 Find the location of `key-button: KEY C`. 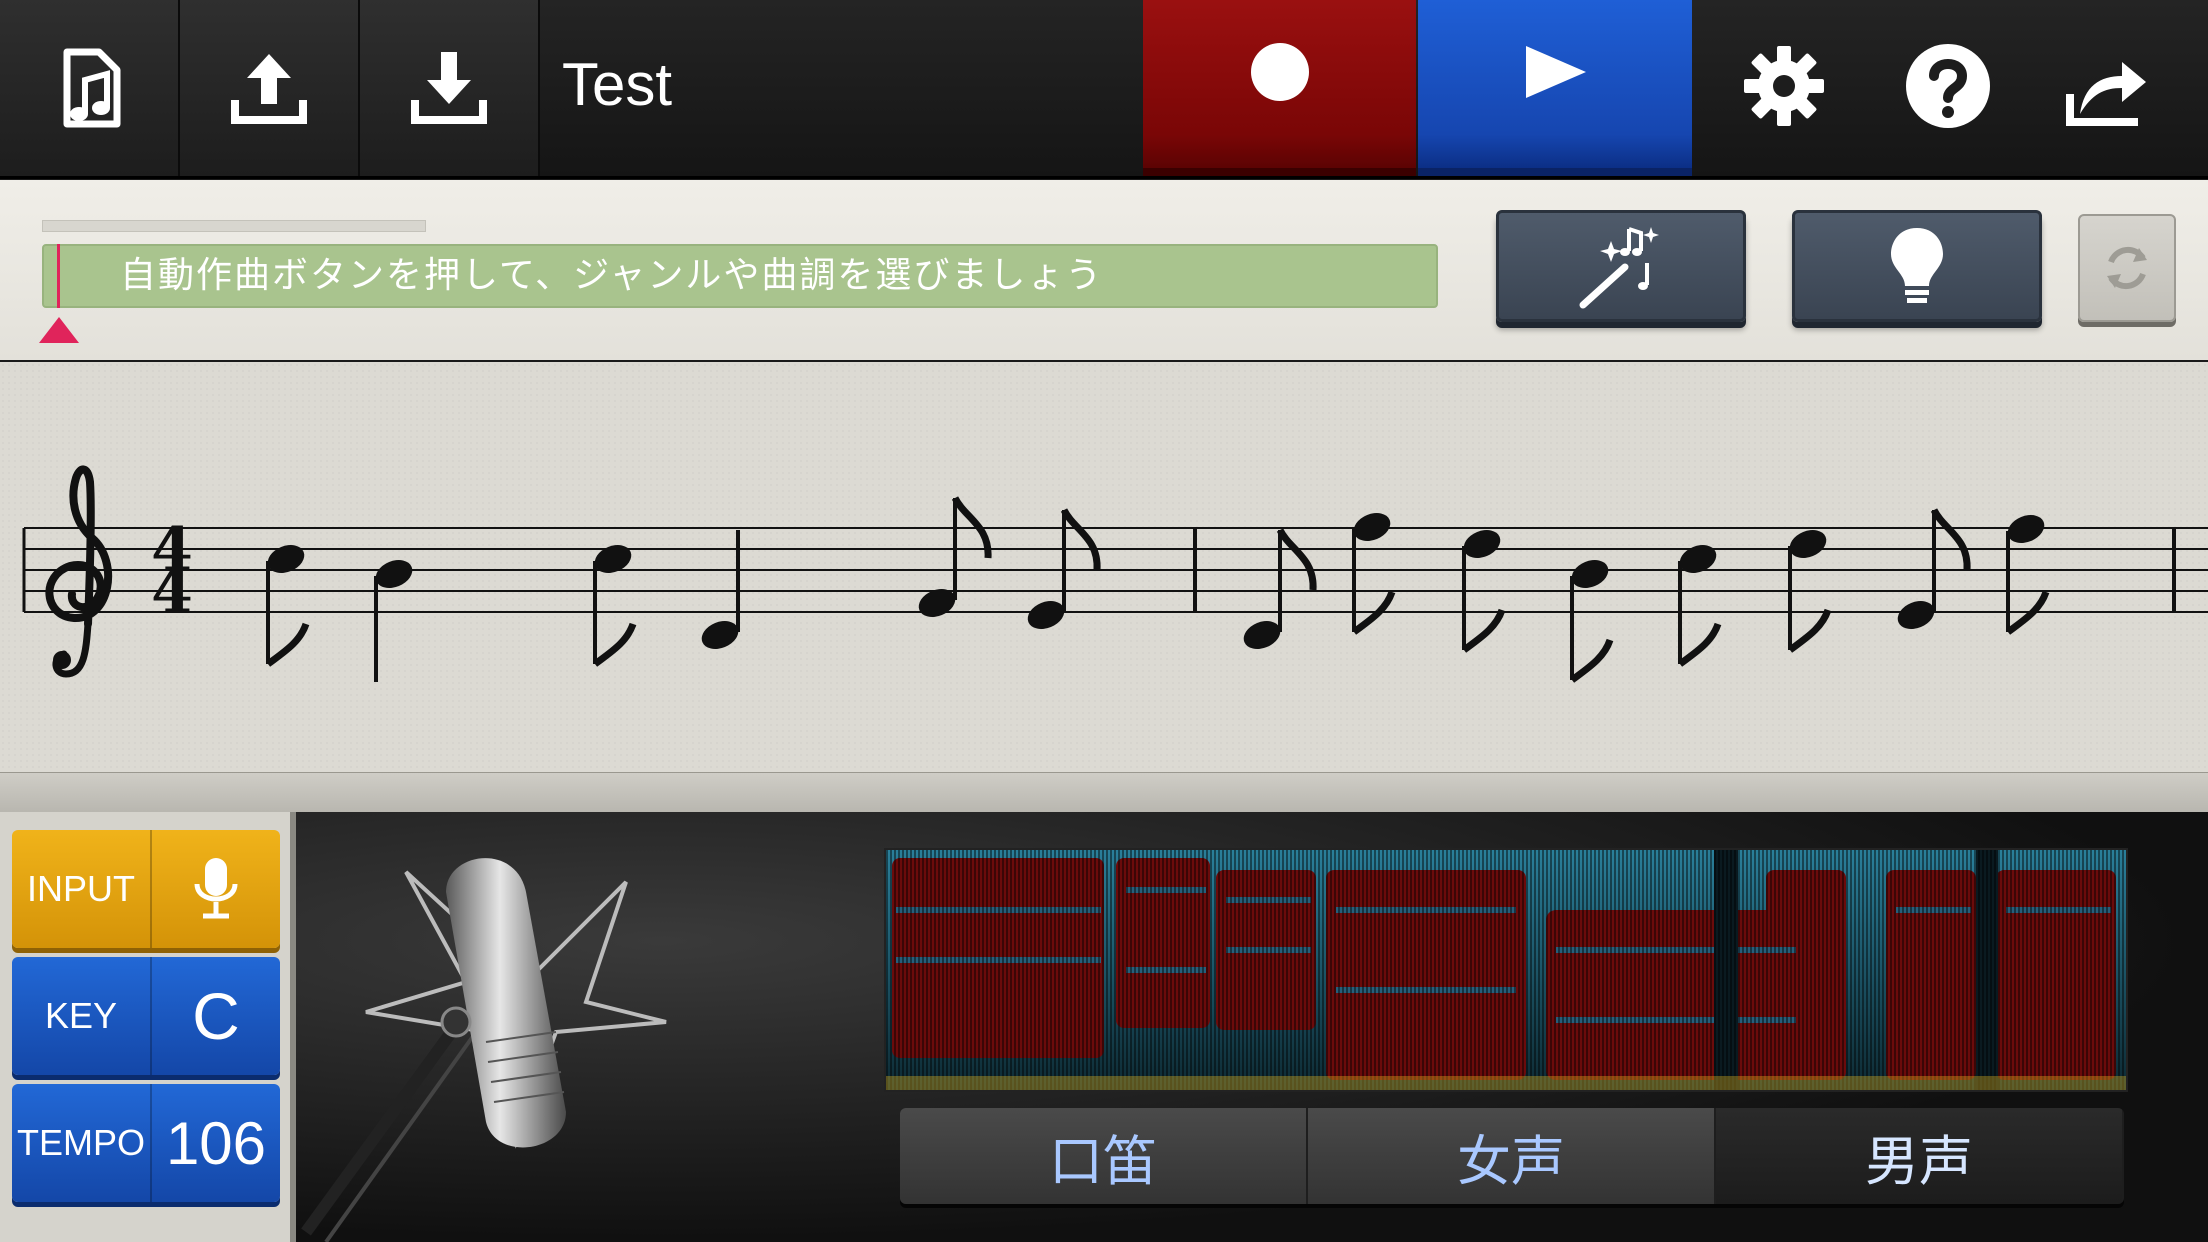

key-button: KEY C is located at coordinates (146, 1016).